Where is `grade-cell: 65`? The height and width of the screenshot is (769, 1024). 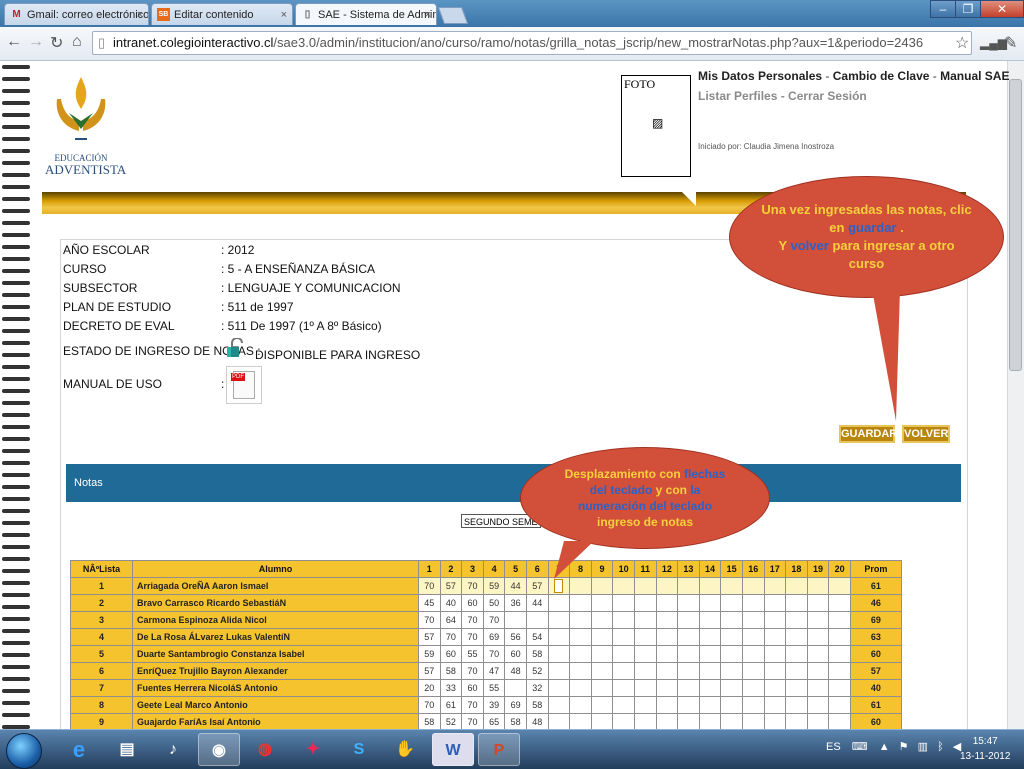
grade-cell: 65 is located at coordinates (494, 721).